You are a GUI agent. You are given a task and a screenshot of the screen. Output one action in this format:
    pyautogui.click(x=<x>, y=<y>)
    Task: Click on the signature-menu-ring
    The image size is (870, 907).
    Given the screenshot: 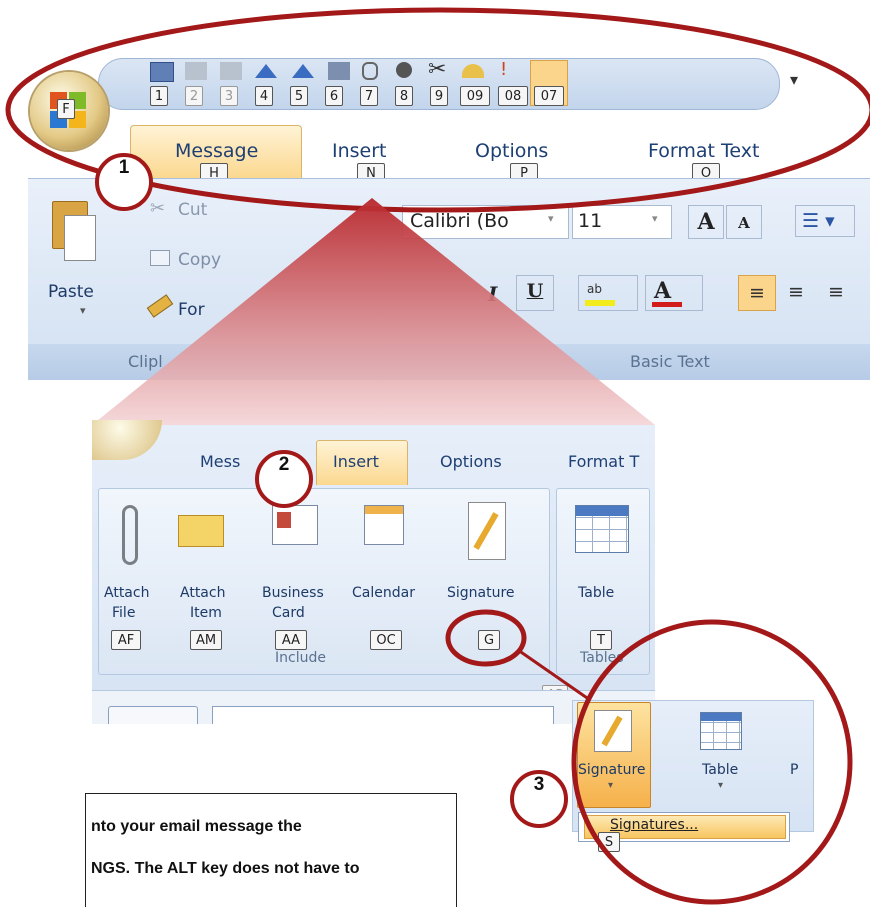 What is the action you would take?
    pyautogui.click(x=712, y=762)
    